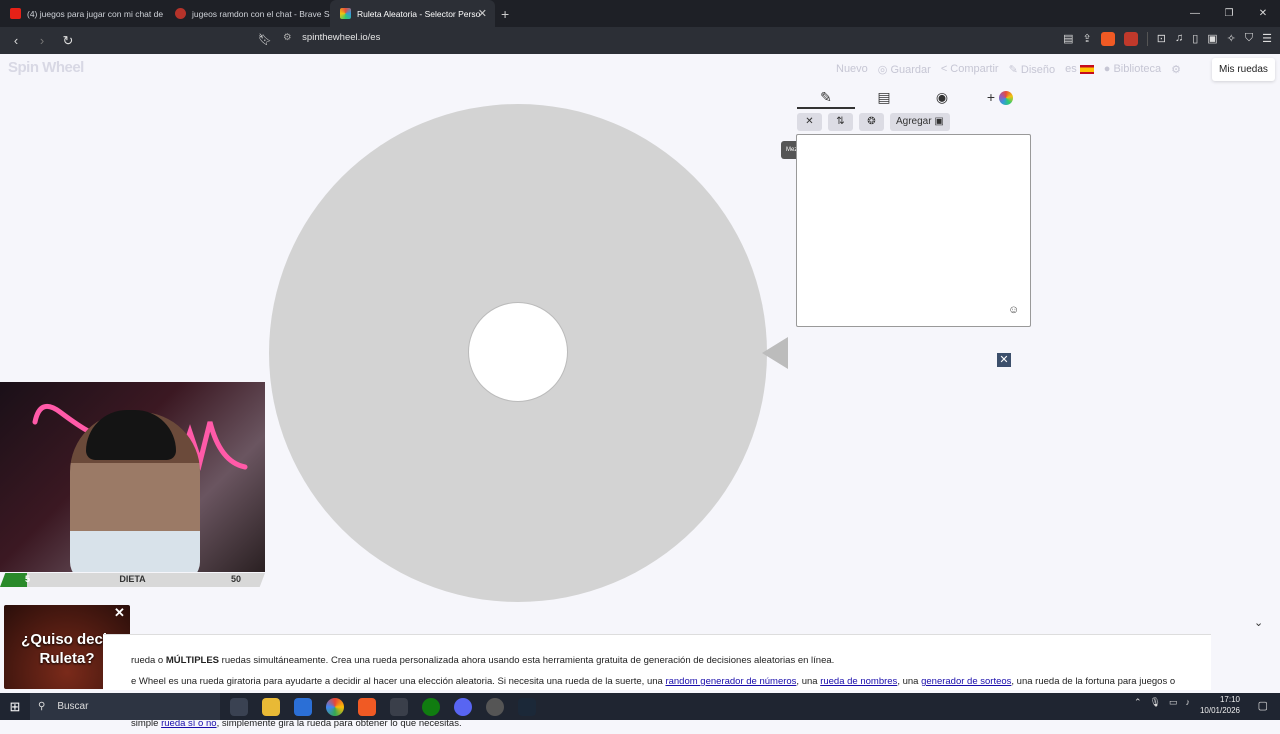 This screenshot has height=734, width=1280. What do you see at coordinates (1147, 39) in the screenshot?
I see `toolbar-divider` at bounding box center [1147, 39].